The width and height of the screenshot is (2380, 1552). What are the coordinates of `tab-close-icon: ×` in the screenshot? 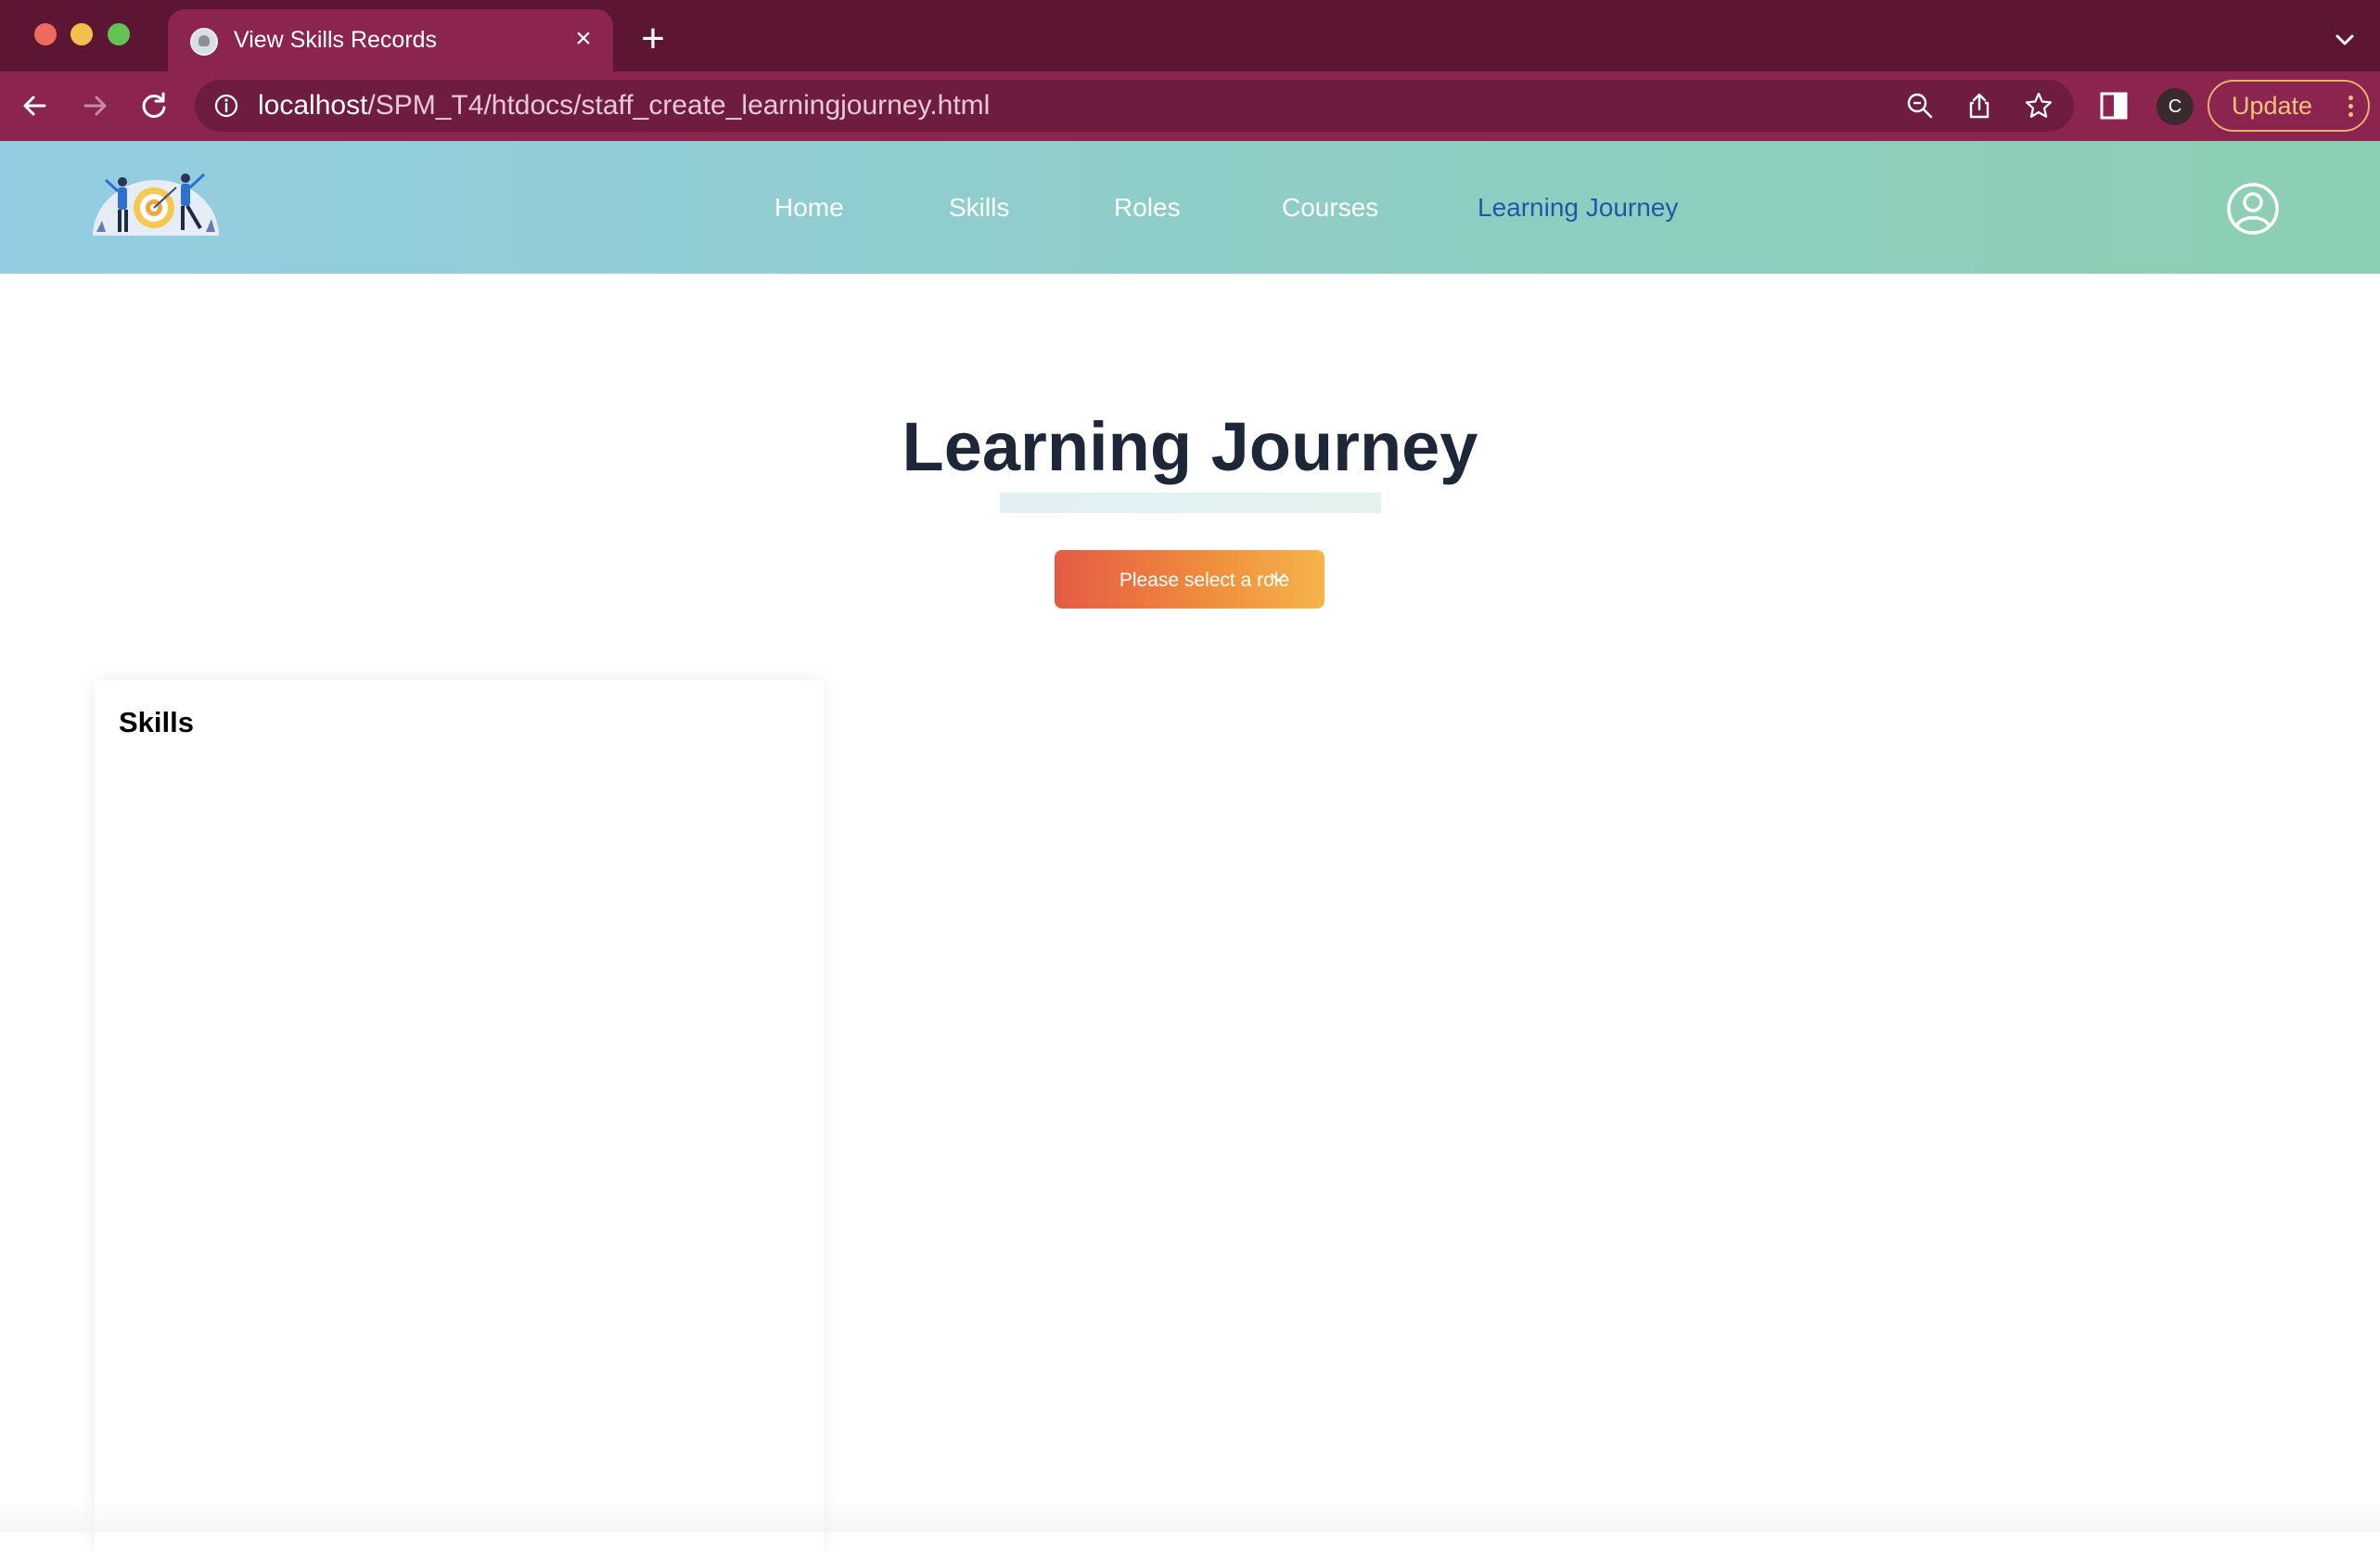 It's located at (583, 39).